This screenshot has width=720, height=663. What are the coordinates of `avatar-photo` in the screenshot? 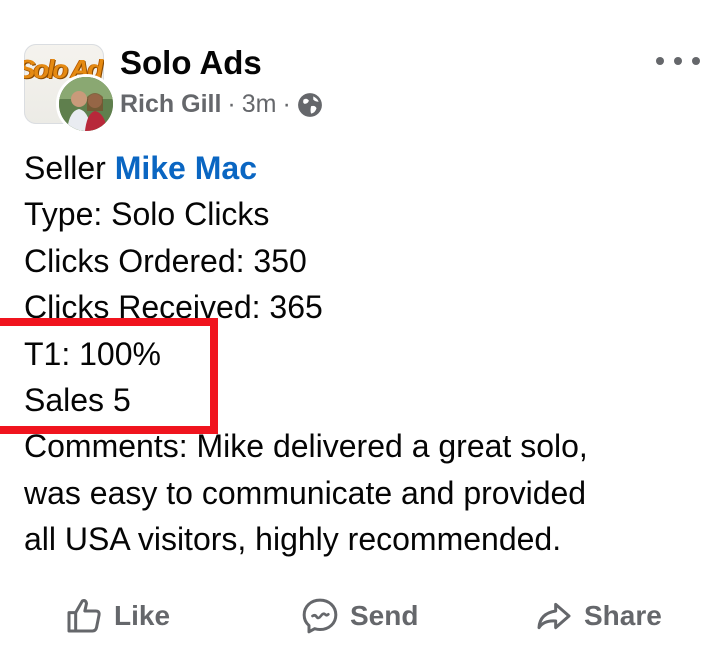 It's located at (86, 104).